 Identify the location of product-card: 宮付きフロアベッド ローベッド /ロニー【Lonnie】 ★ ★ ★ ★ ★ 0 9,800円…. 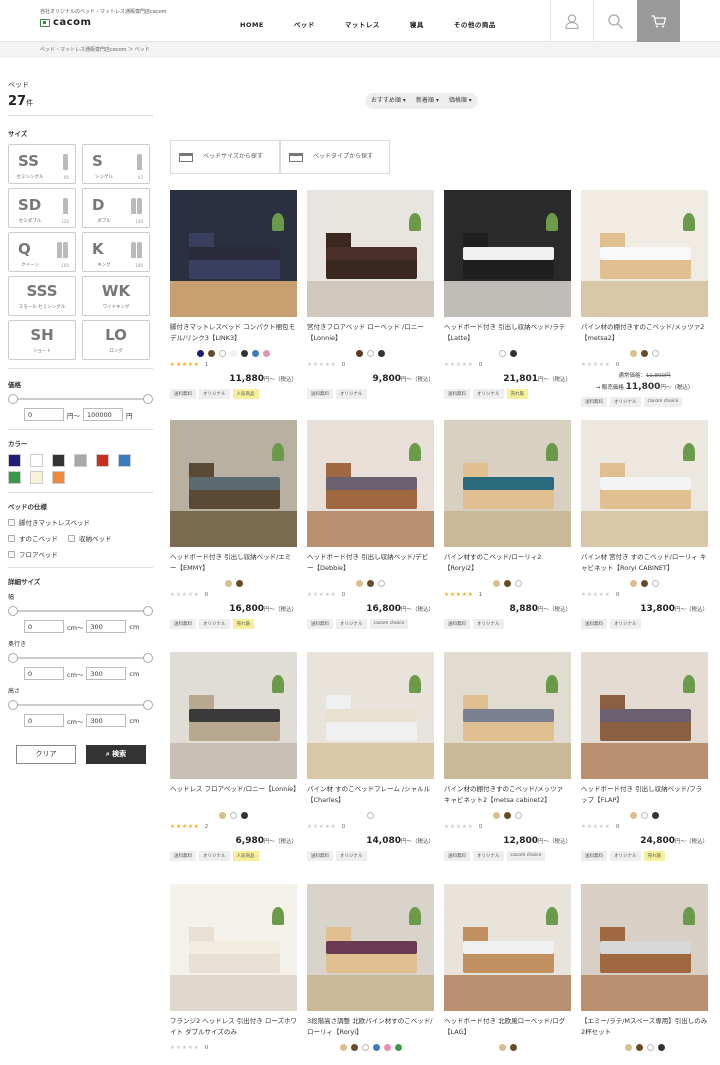
(370, 305).